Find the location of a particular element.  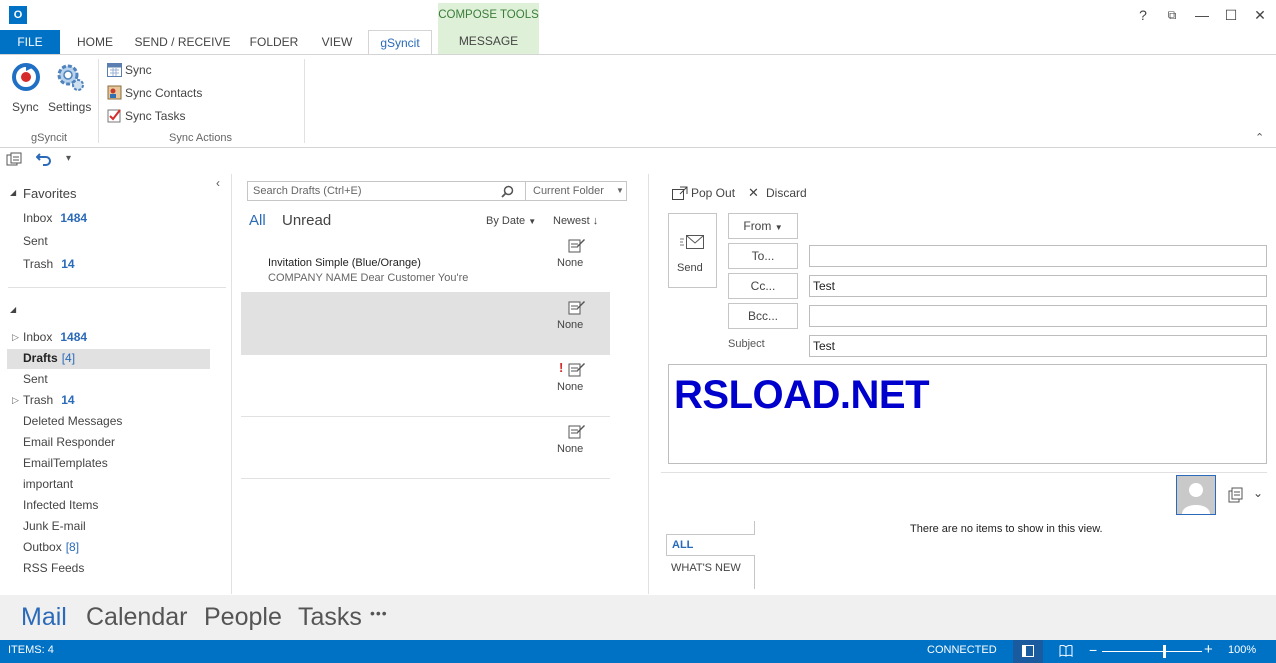

nav-mail: Mail is located at coordinates (44, 617).